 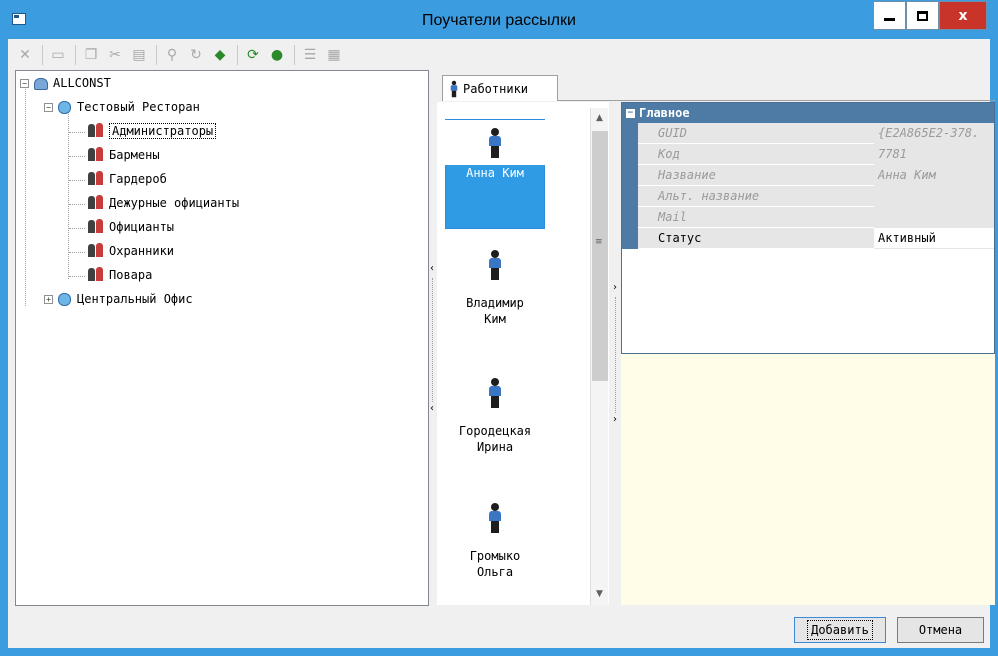 What do you see at coordinates (808, 175) in the screenshot?
I see `property-row: Название Анна Ким` at bounding box center [808, 175].